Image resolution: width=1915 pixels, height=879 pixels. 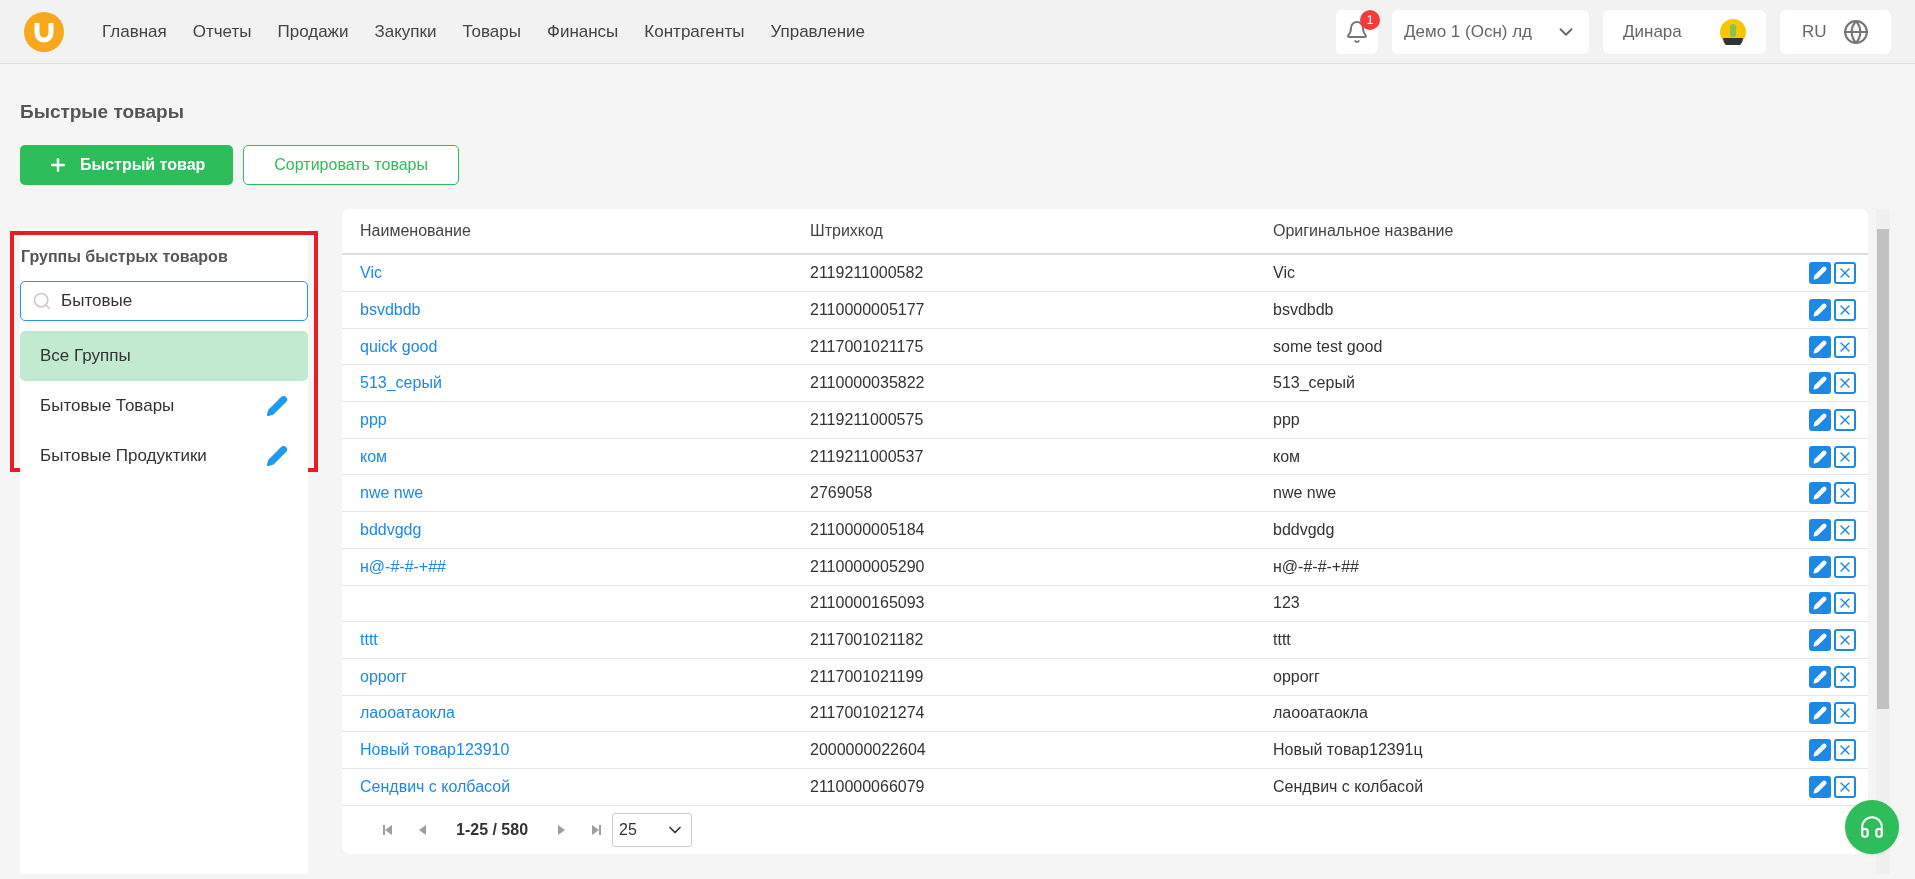 I want to click on item-link: opporг, so click(x=383, y=676).